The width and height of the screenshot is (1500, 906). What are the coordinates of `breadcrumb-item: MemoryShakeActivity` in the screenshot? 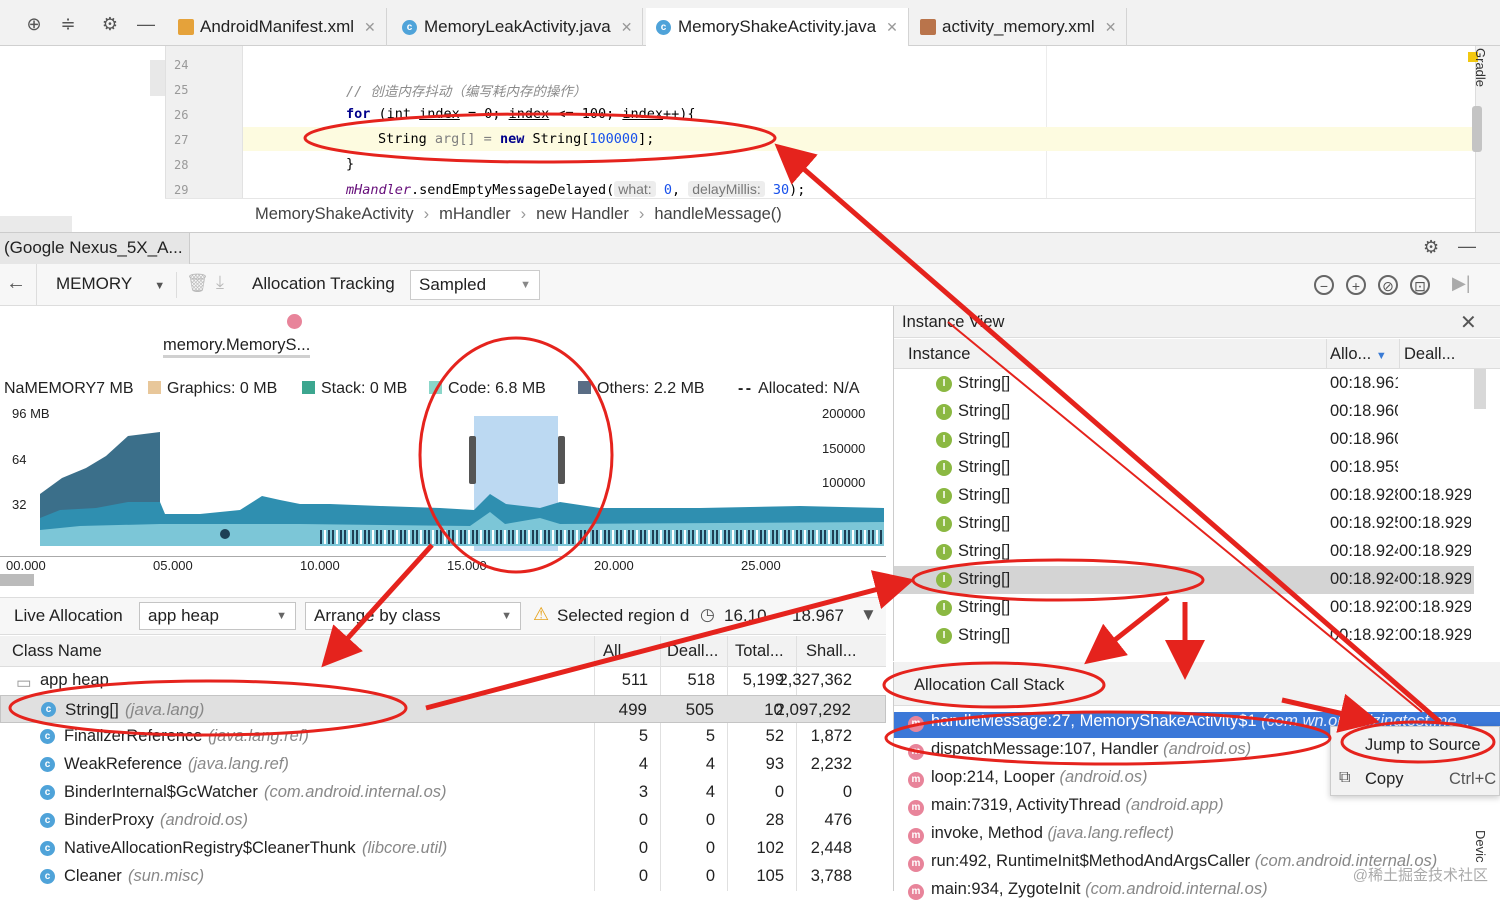 It's located at (334, 214).